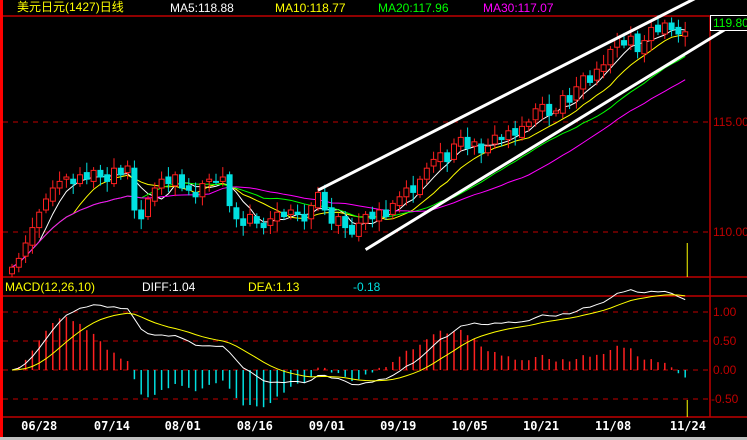  I want to click on ma10-label: MA10:118.77, so click(310, 8).